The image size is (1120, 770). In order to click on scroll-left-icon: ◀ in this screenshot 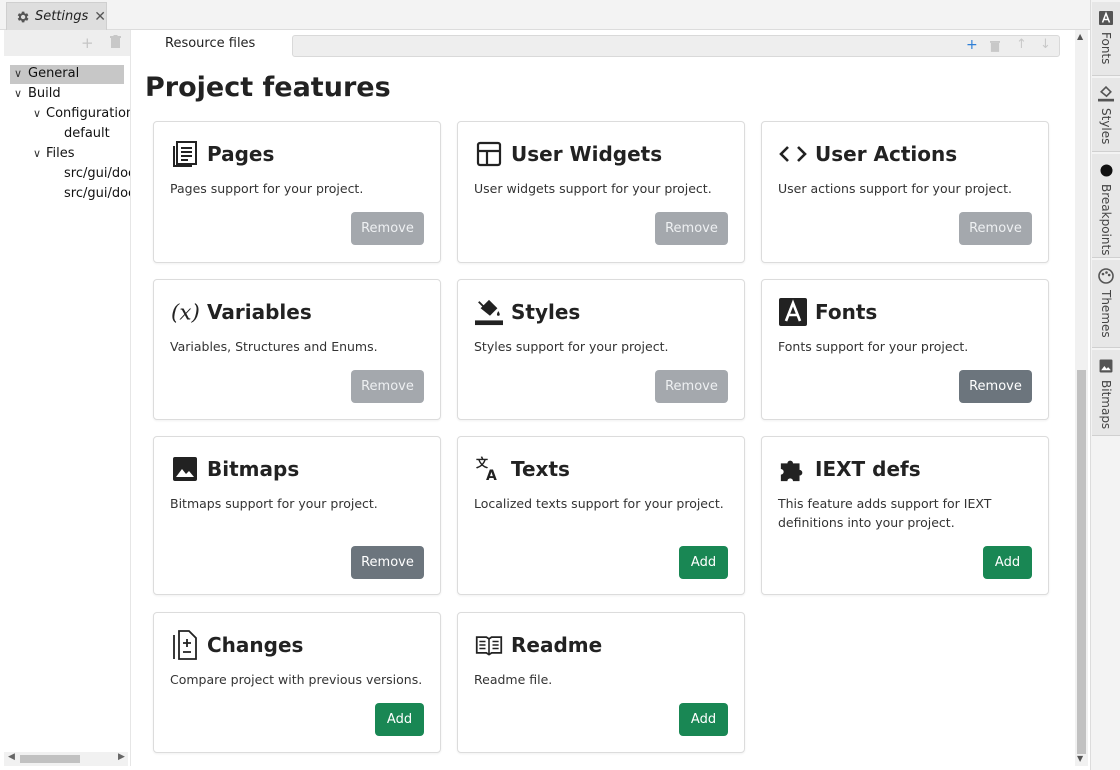, I will do `click(11, 757)`.